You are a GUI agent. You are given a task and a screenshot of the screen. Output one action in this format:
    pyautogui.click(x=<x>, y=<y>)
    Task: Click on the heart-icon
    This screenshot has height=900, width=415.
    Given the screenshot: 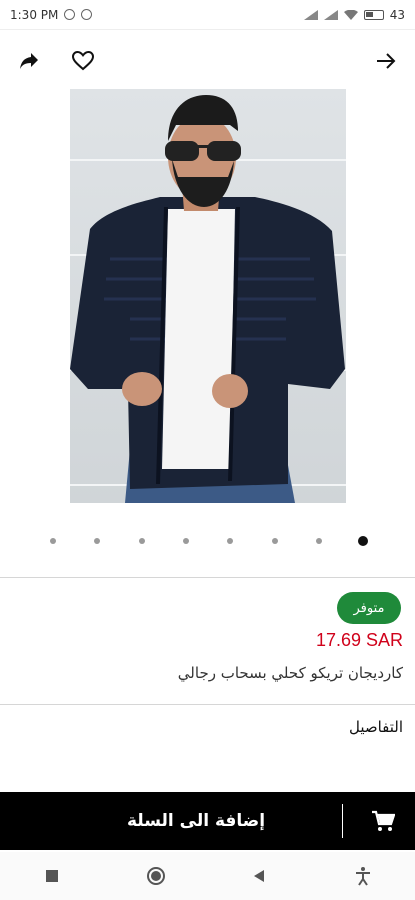 What is the action you would take?
    pyautogui.click(x=83, y=61)
    